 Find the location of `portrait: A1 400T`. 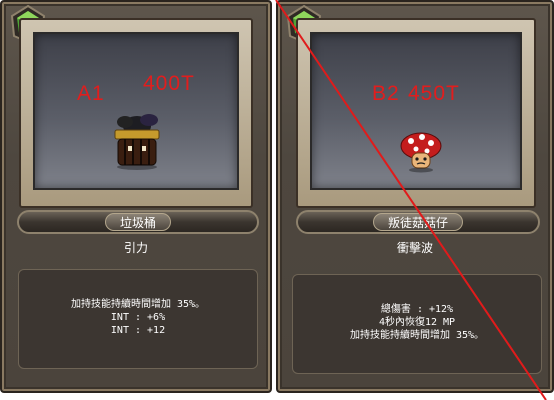

portrait: A1 400T is located at coordinates (136, 111).